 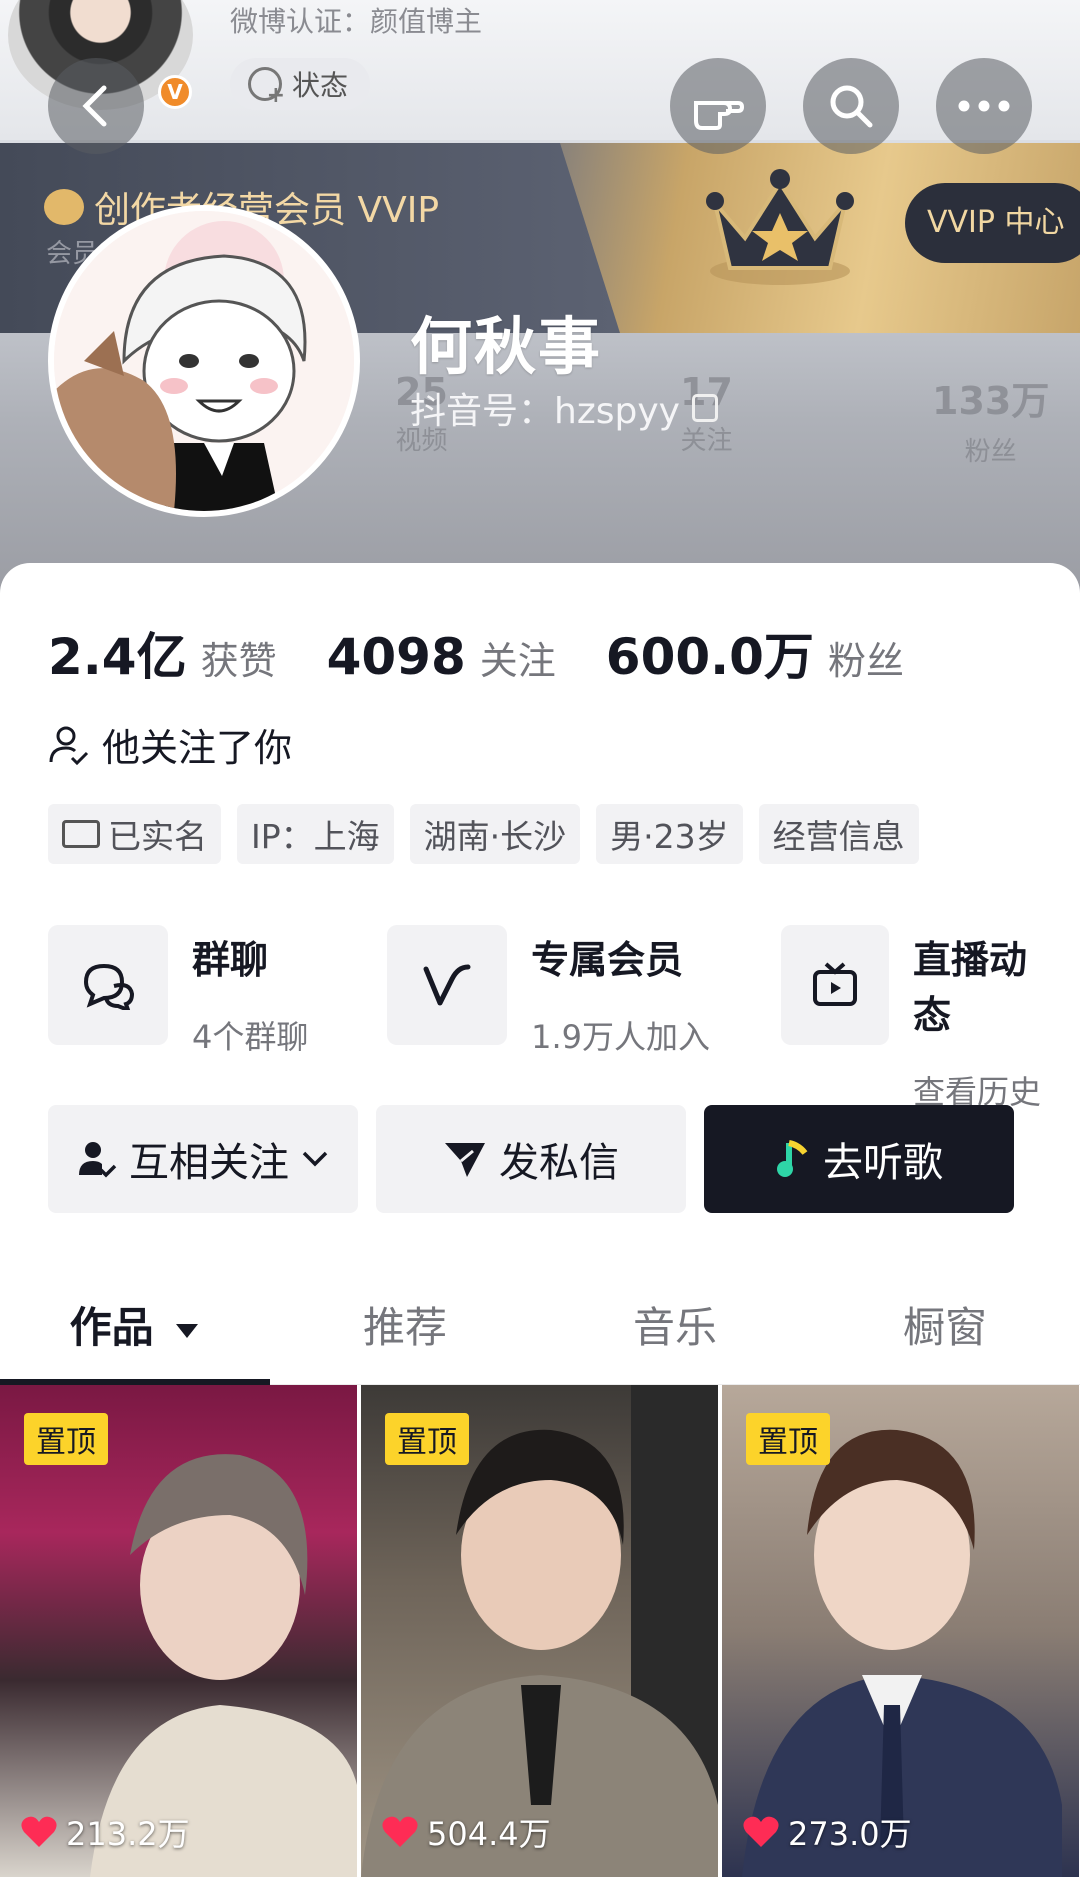 I want to click on mutual-follow-label: 互相关注, so click(x=209, y=1163).